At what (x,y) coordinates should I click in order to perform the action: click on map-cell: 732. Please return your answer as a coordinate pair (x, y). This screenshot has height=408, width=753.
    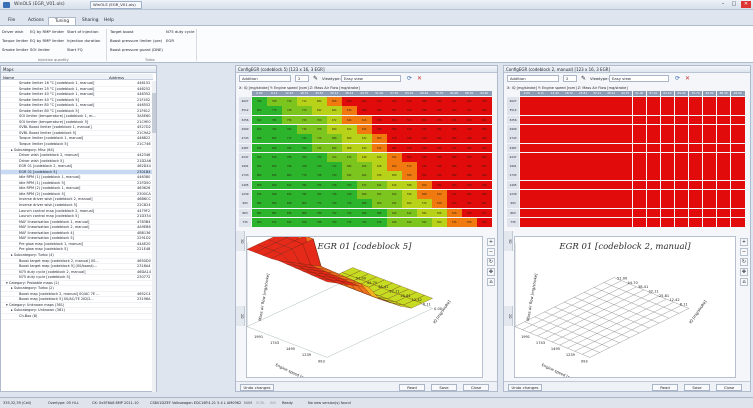
    Looking at the image, I should click on (349, 222).